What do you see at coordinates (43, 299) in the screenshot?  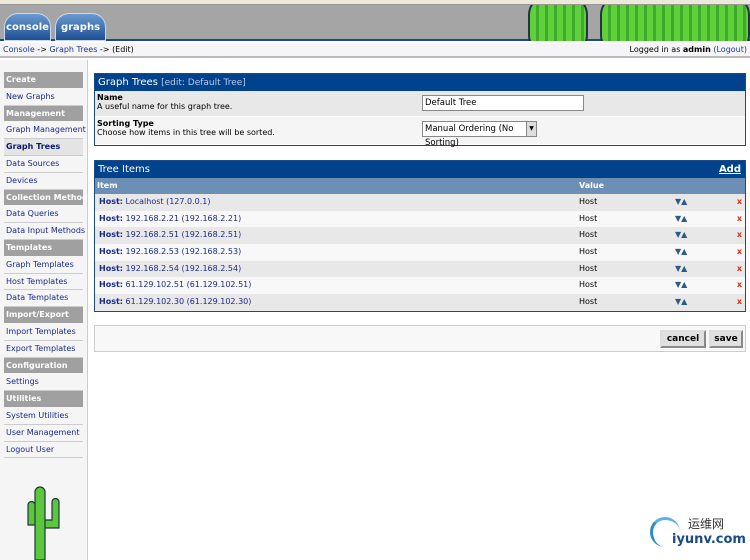 I see `sidebar-item-data-templates: Data Templates` at bounding box center [43, 299].